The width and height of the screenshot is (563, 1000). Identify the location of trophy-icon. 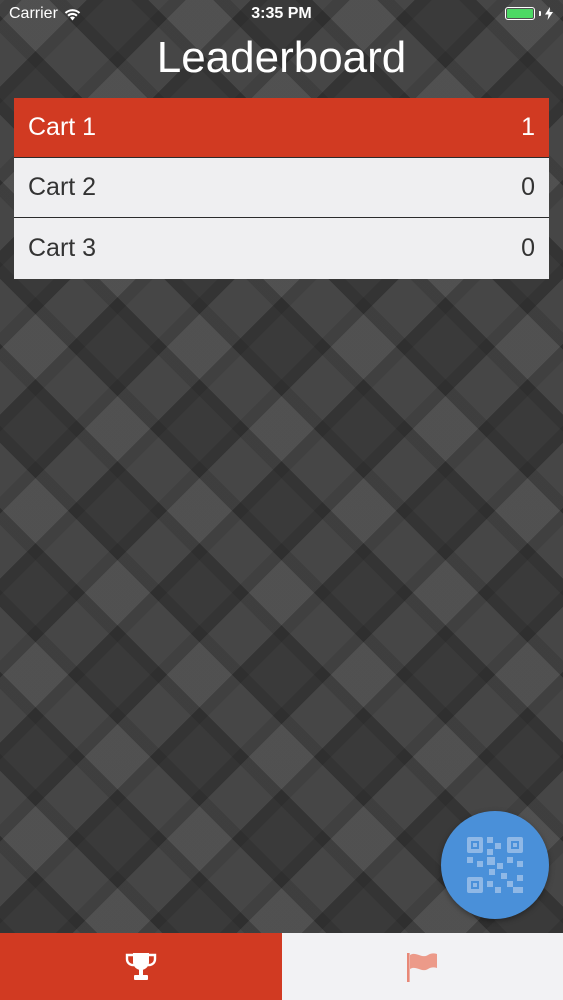
(140, 966).